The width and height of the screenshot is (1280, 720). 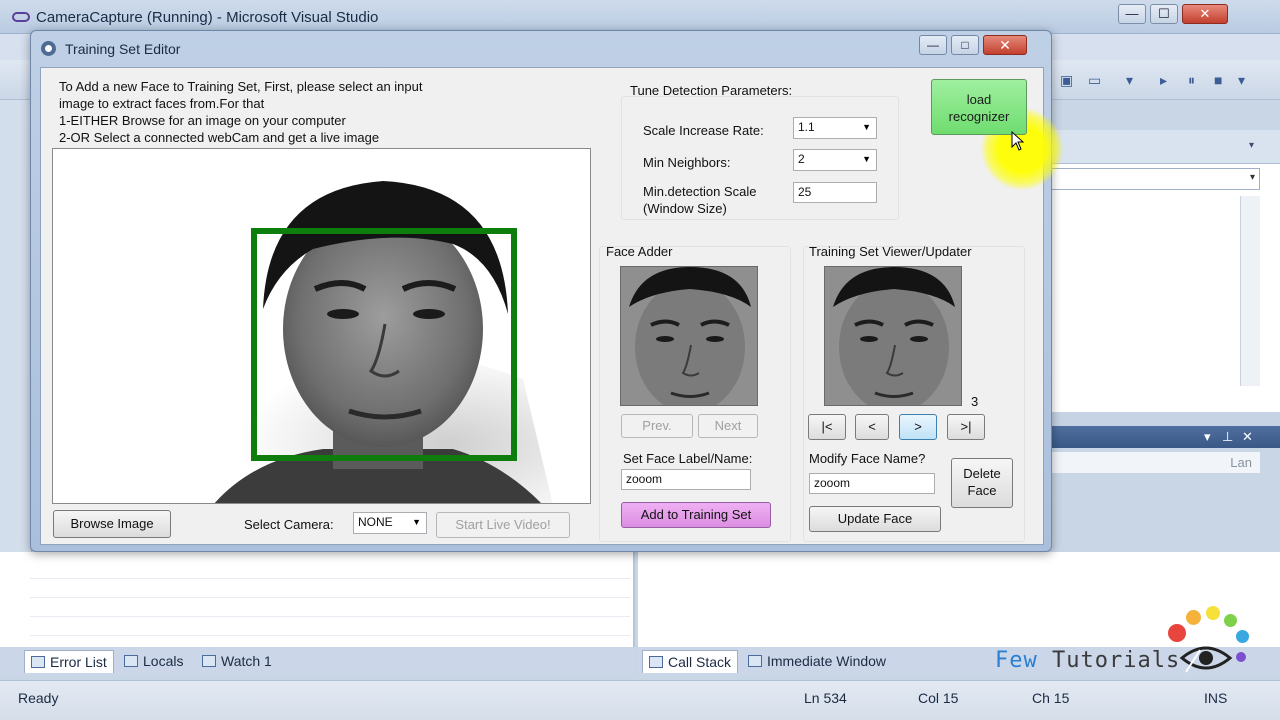 What do you see at coordinates (657, 426) in the screenshot?
I see `face-prev-button: Prev.` at bounding box center [657, 426].